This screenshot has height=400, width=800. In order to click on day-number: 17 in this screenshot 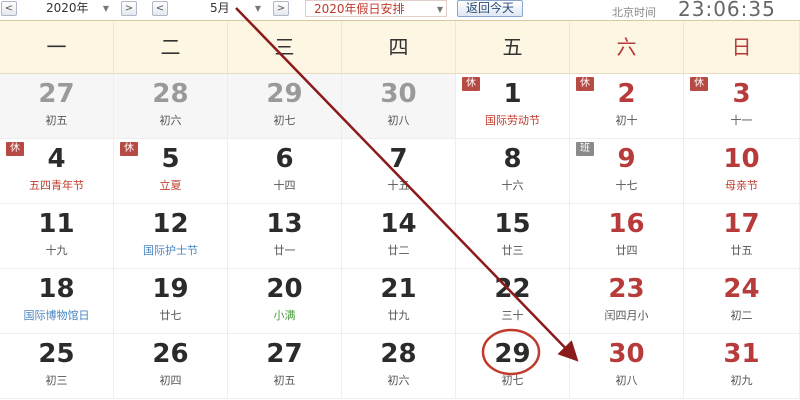, I will do `click(741, 224)`.